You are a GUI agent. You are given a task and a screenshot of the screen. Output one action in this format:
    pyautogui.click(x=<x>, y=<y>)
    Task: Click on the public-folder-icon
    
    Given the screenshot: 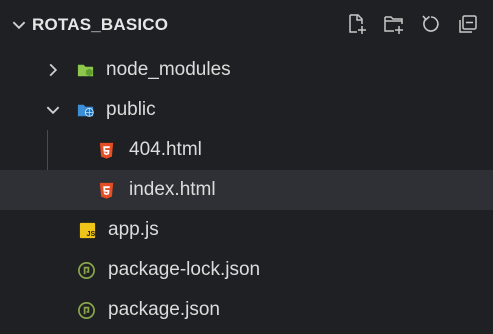 What is the action you would take?
    pyautogui.click(x=85, y=110)
    